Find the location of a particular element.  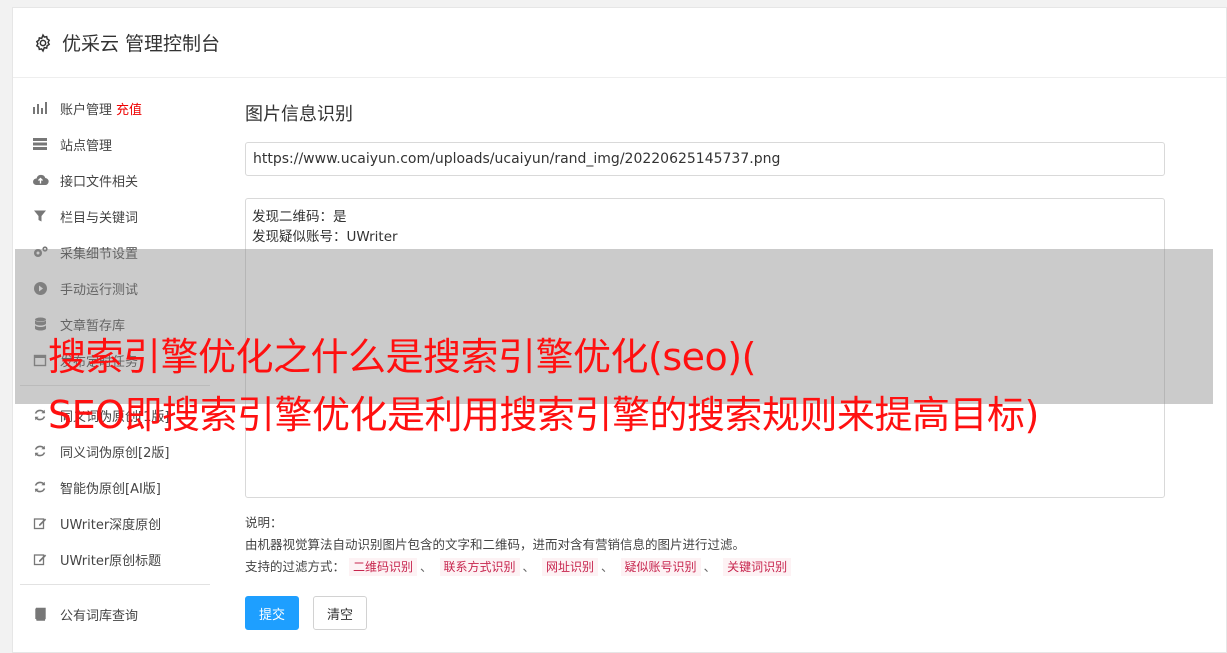

notes-text: 由机器视觉算法自动识别图片包含的文字和二维码，进而对含有营销信息的图片进行过滤。 is located at coordinates (495, 544).